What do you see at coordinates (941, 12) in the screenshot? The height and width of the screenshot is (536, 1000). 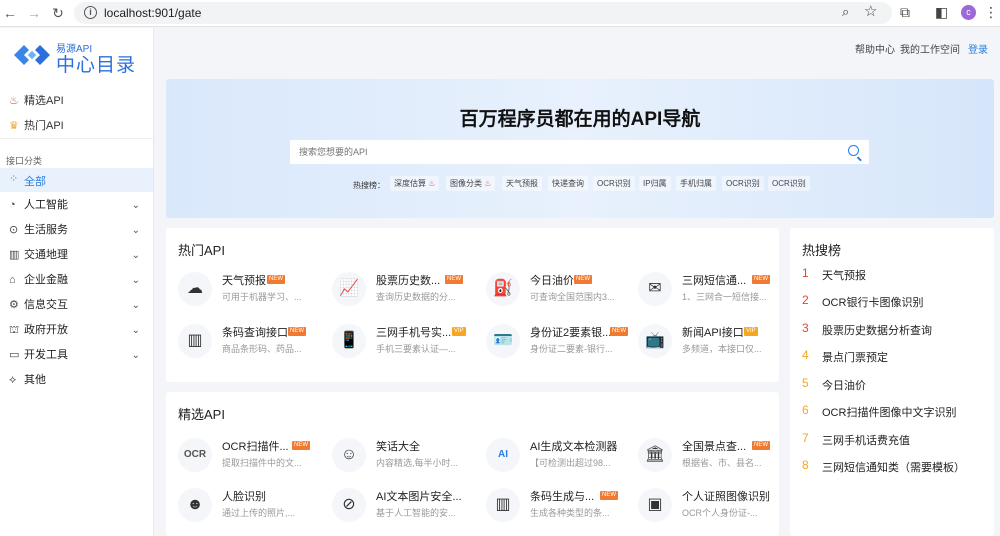 I see `side-panel-icon: ◧` at bounding box center [941, 12].